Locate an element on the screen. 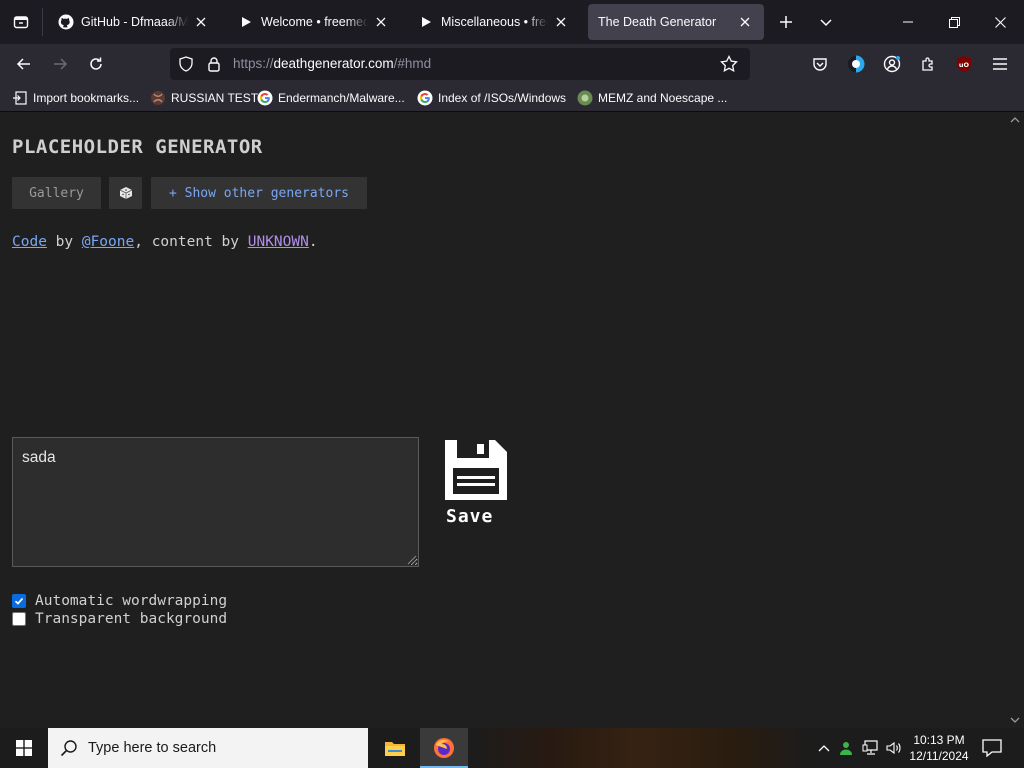 This screenshot has height=768, width=1024. credits-line: Code by @Foone, content by UNKNOWN. is located at coordinates (165, 242).